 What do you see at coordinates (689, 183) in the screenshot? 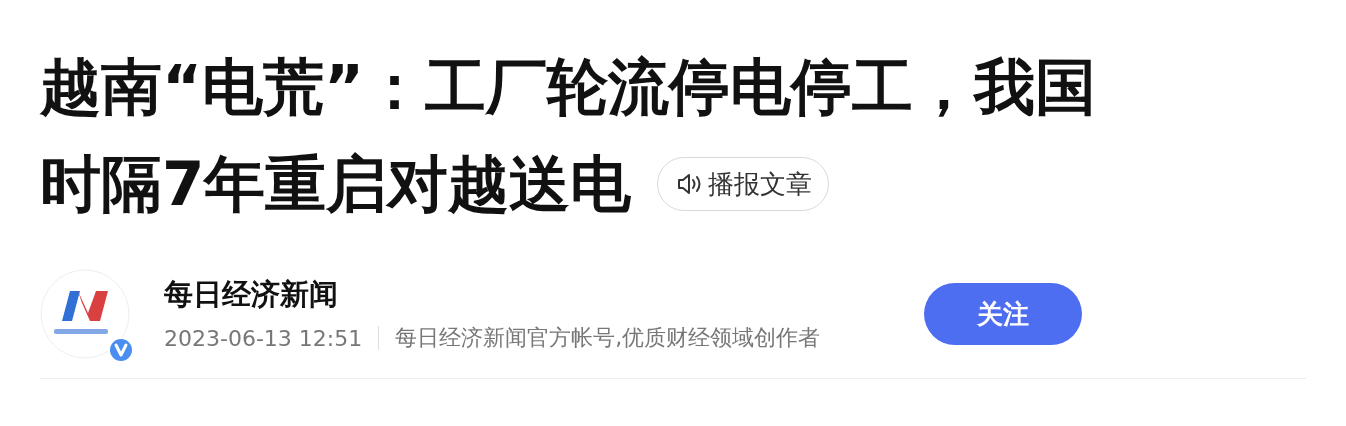
I see `speaker-icon` at bounding box center [689, 183].